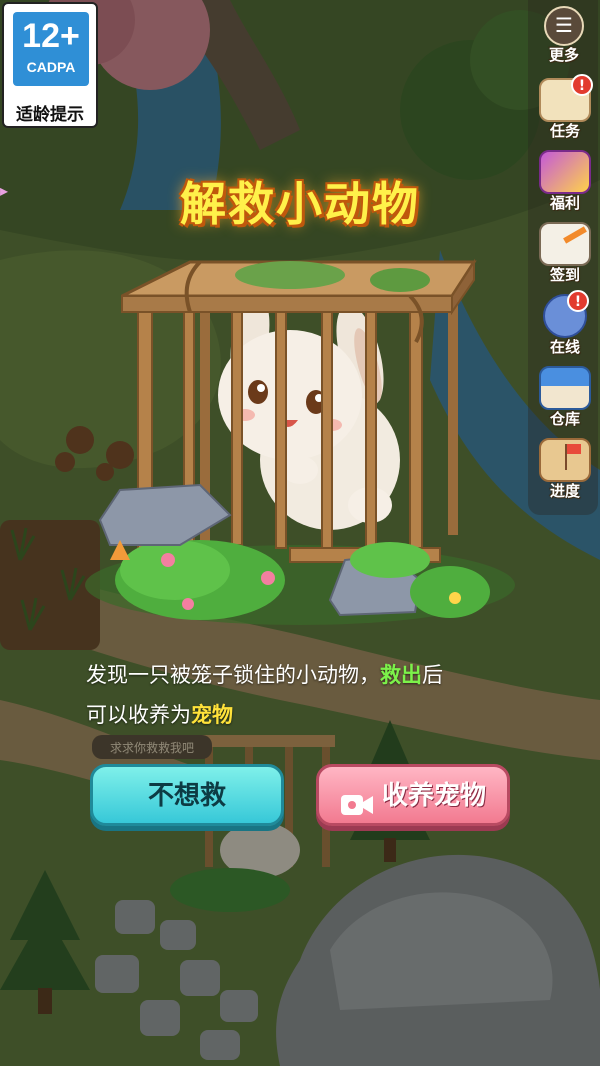 Image resolution: width=600 pixels, height=1066 pixels. I want to click on sidebar-item-online: ! 在线, so click(565, 323).